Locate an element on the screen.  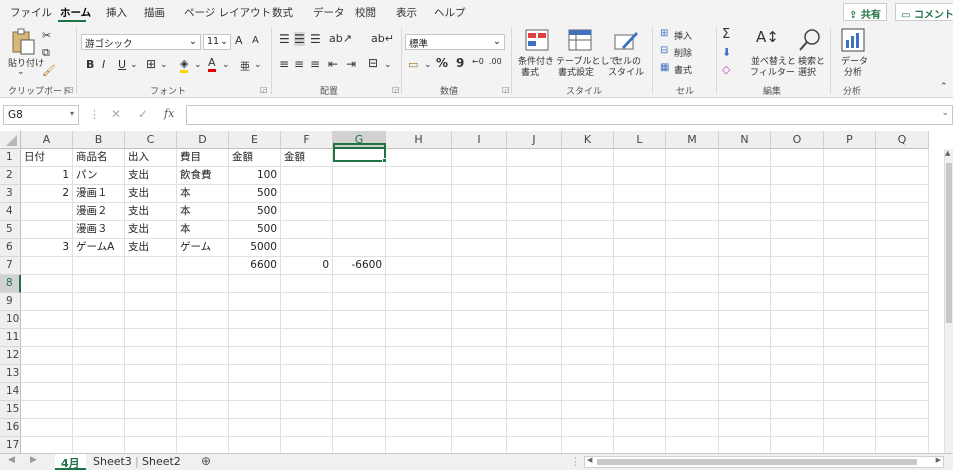
cell-g8 is located at coordinates (359, 284).